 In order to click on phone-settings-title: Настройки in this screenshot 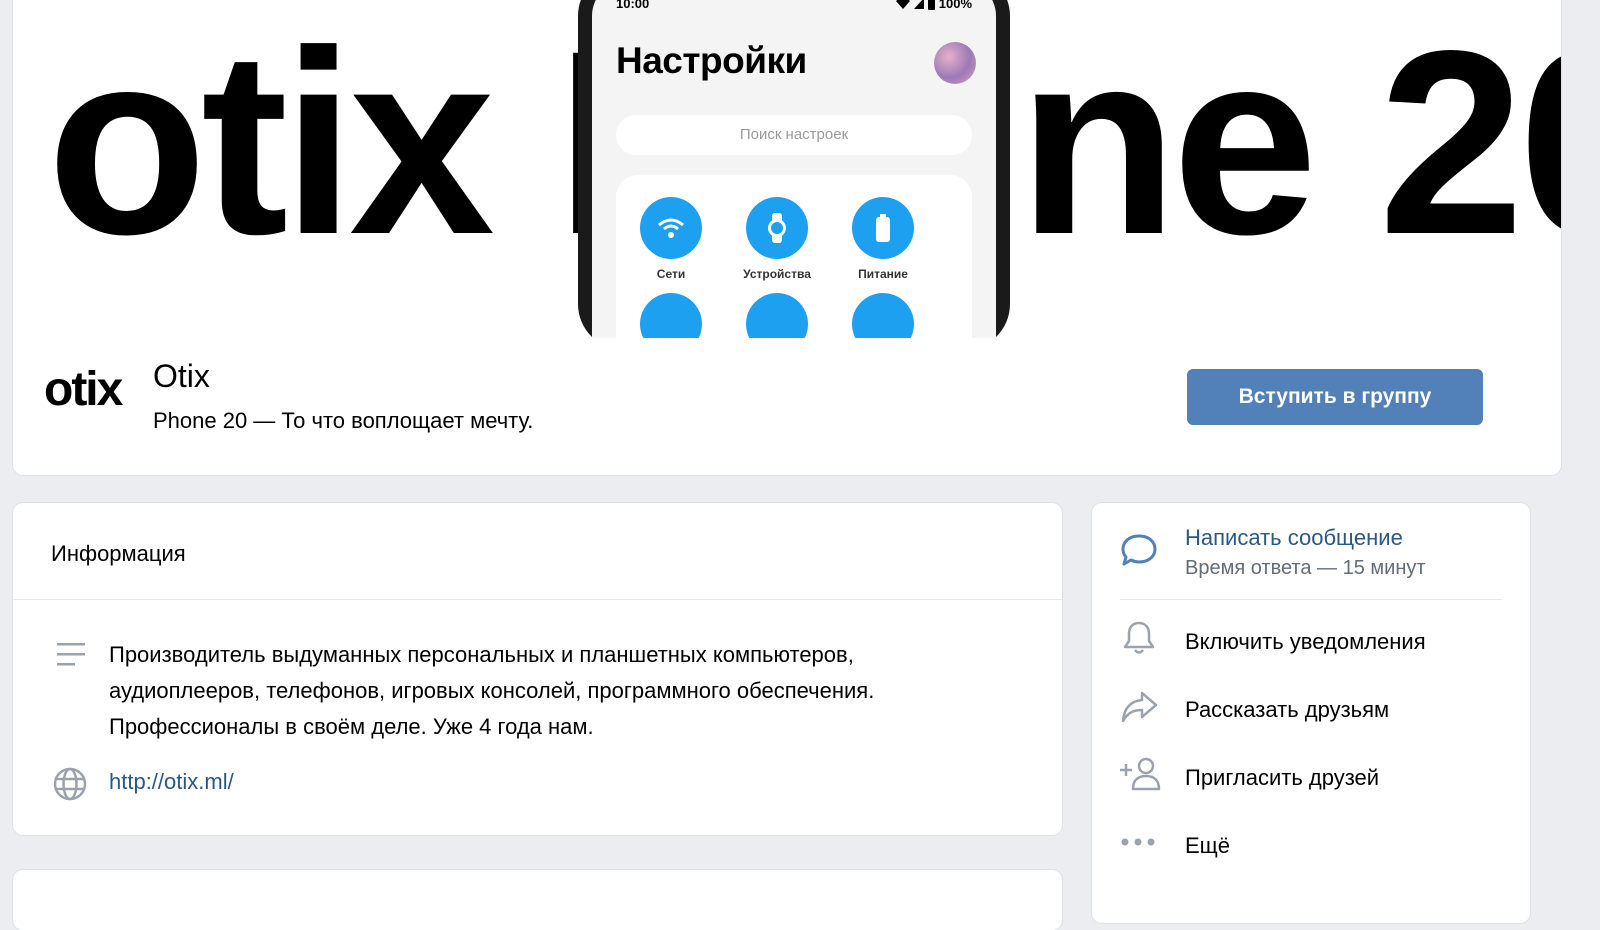, I will do `click(711, 60)`.